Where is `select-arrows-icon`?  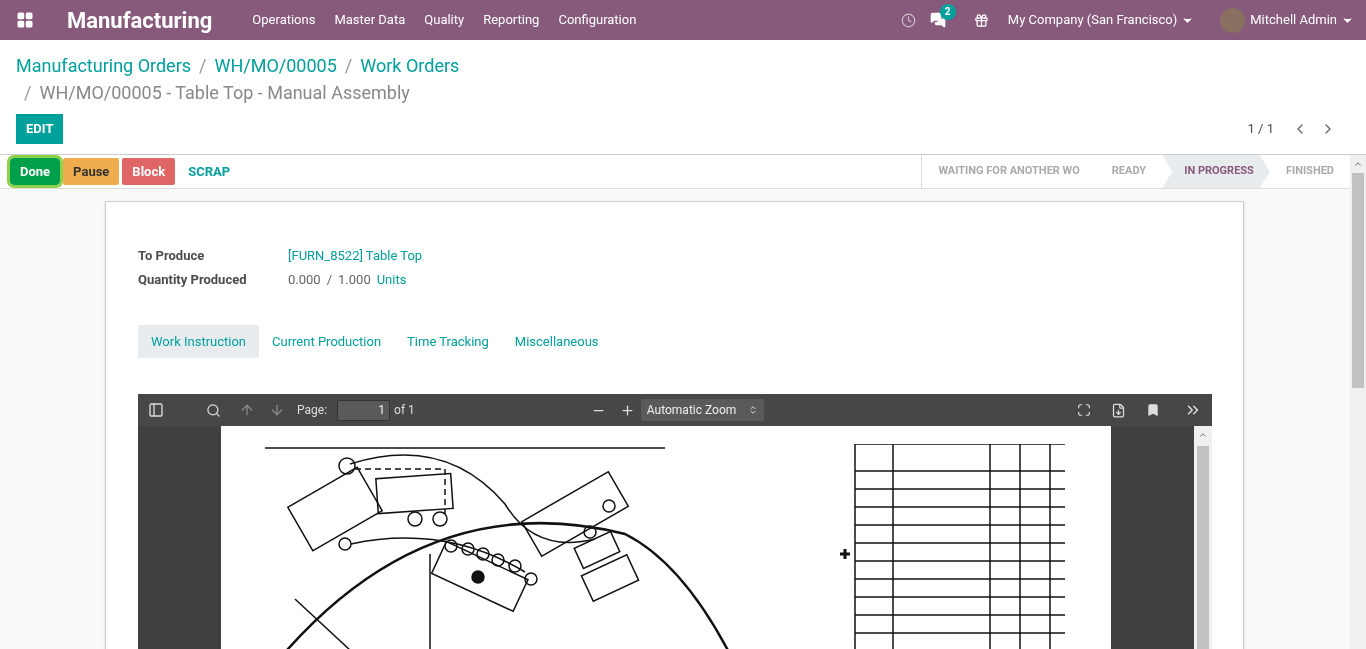
select-arrows-icon is located at coordinates (752, 410).